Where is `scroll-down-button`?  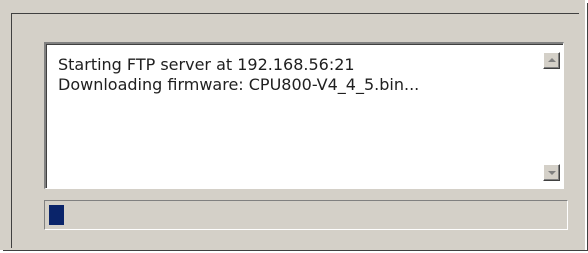
scroll-down-button is located at coordinates (551, 172).